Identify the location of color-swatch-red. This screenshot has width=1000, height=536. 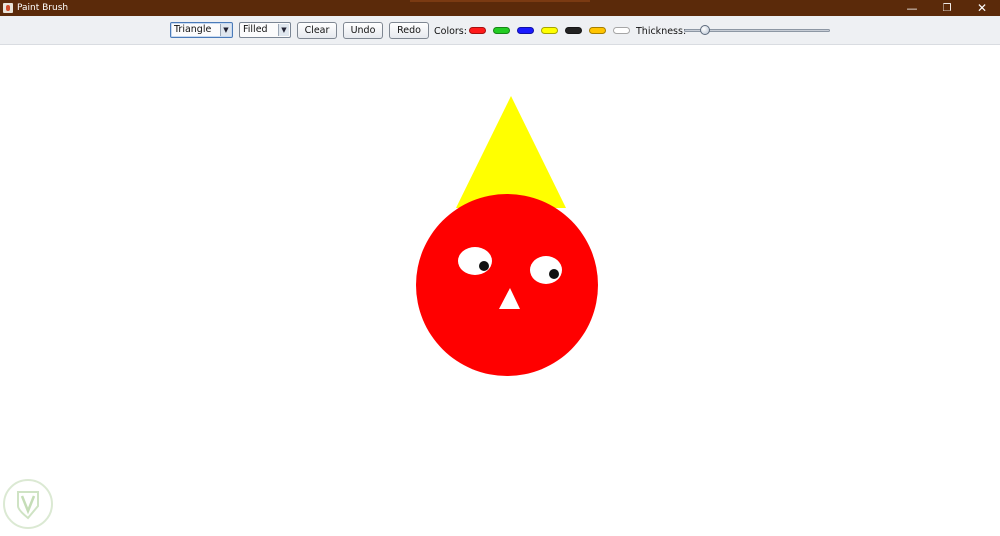
(477, 30).